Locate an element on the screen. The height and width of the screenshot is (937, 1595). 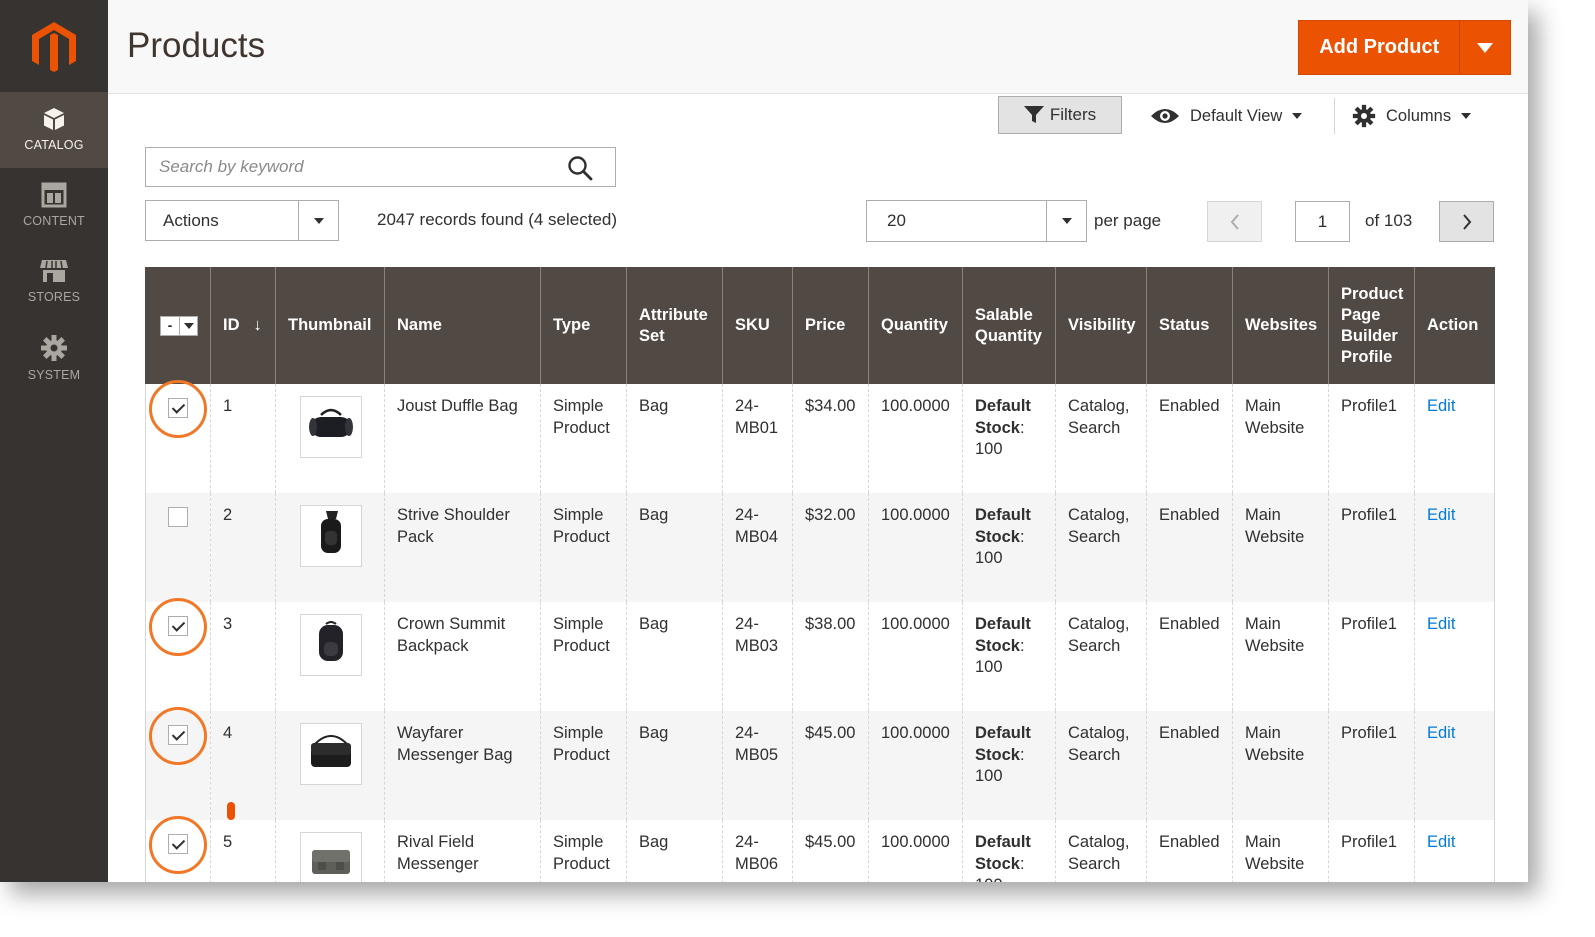
duffle-bag-image is located at coordinates (331, 427).